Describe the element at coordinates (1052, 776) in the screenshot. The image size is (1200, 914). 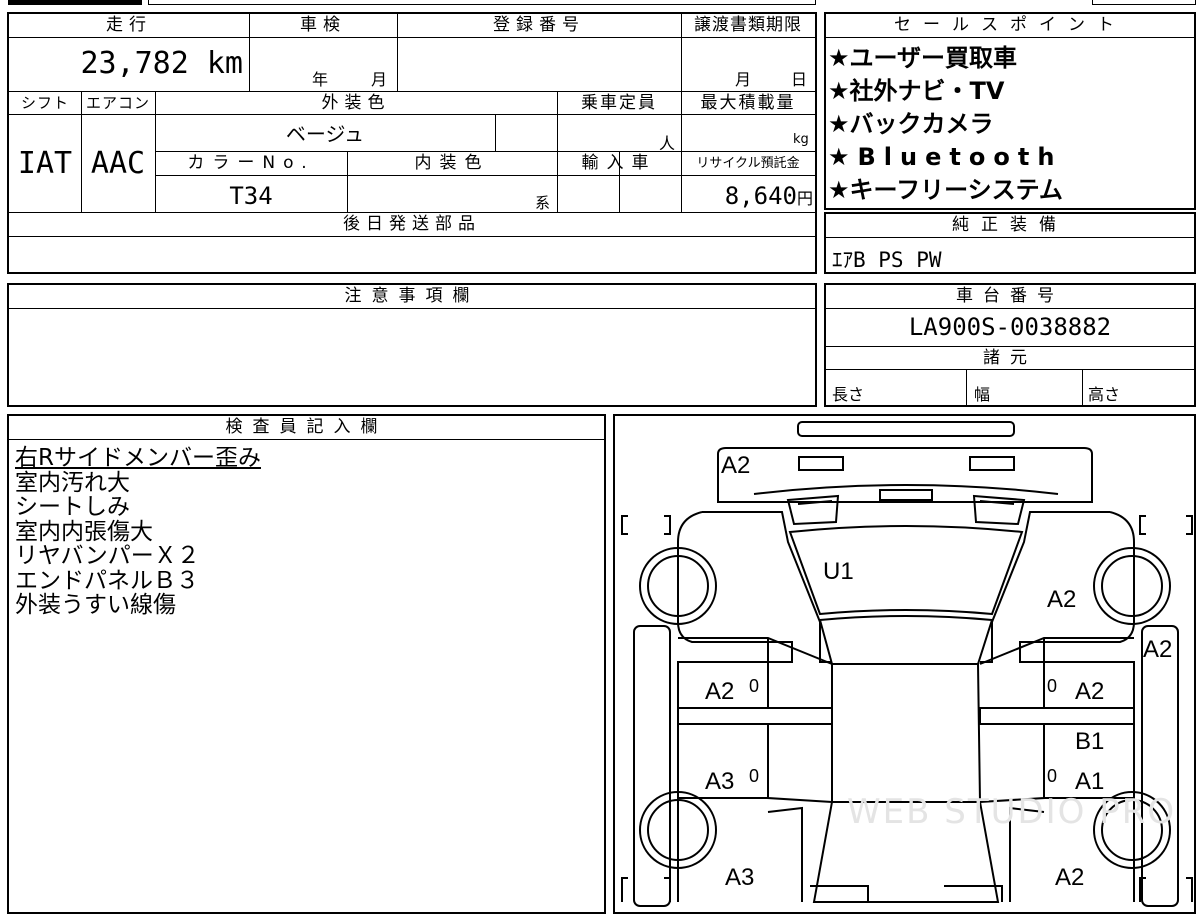
I see `mark-right-rear-door-zero: 0` at that location.